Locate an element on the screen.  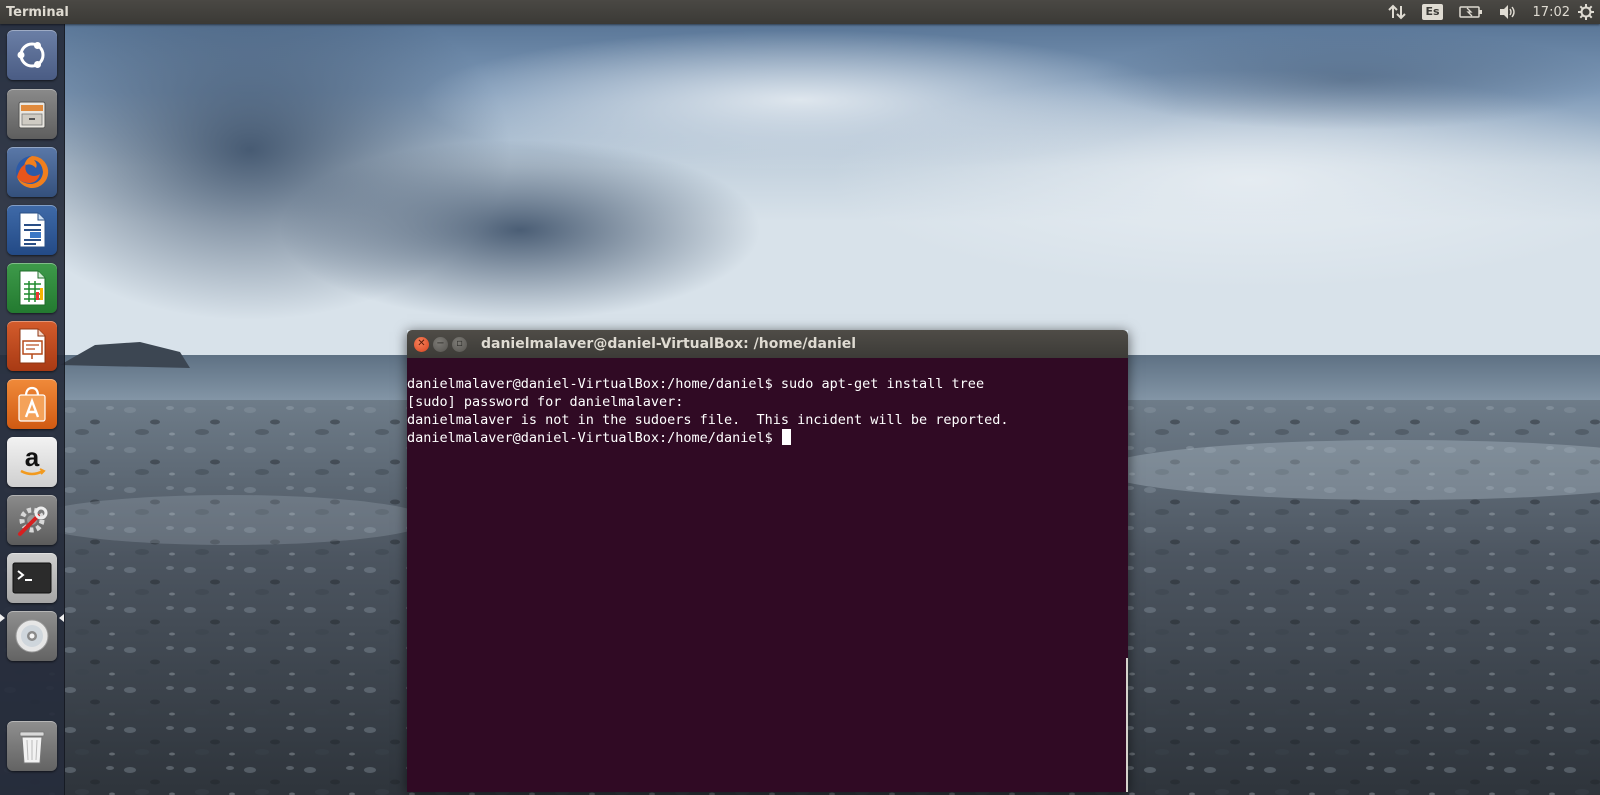
keyboard-layout-label: Es is located at coordinates (1432, 12).